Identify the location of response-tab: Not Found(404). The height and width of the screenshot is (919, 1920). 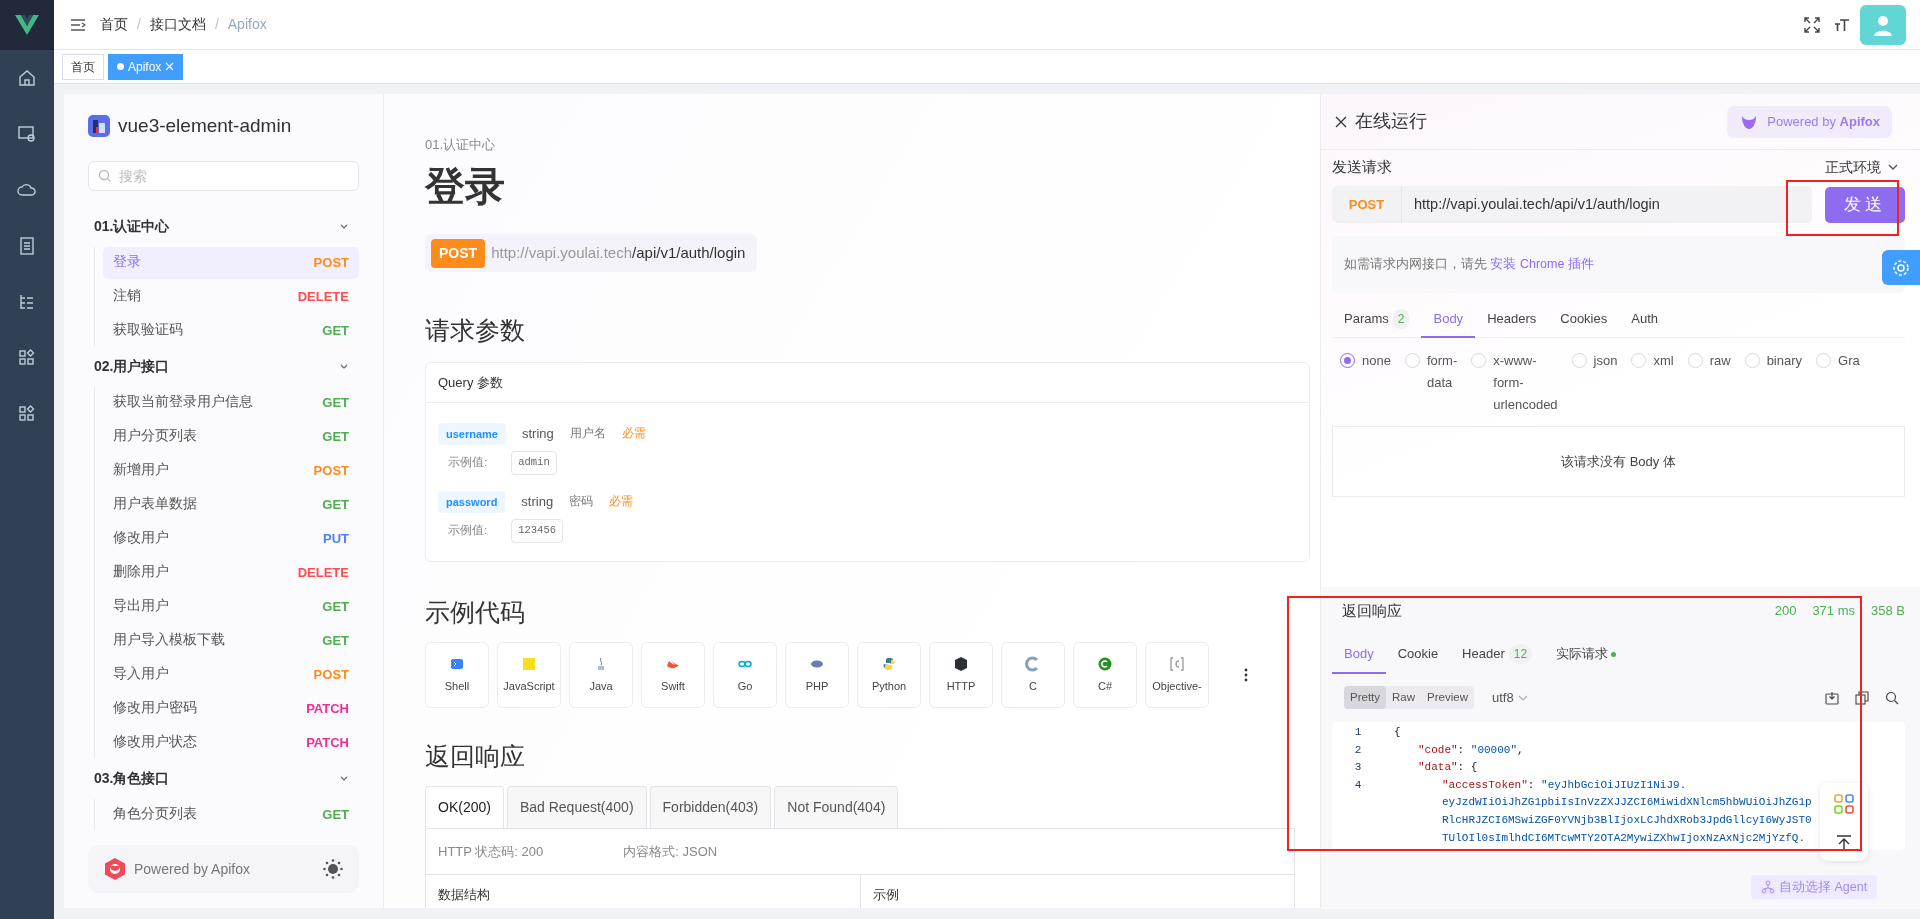
(836, 807).